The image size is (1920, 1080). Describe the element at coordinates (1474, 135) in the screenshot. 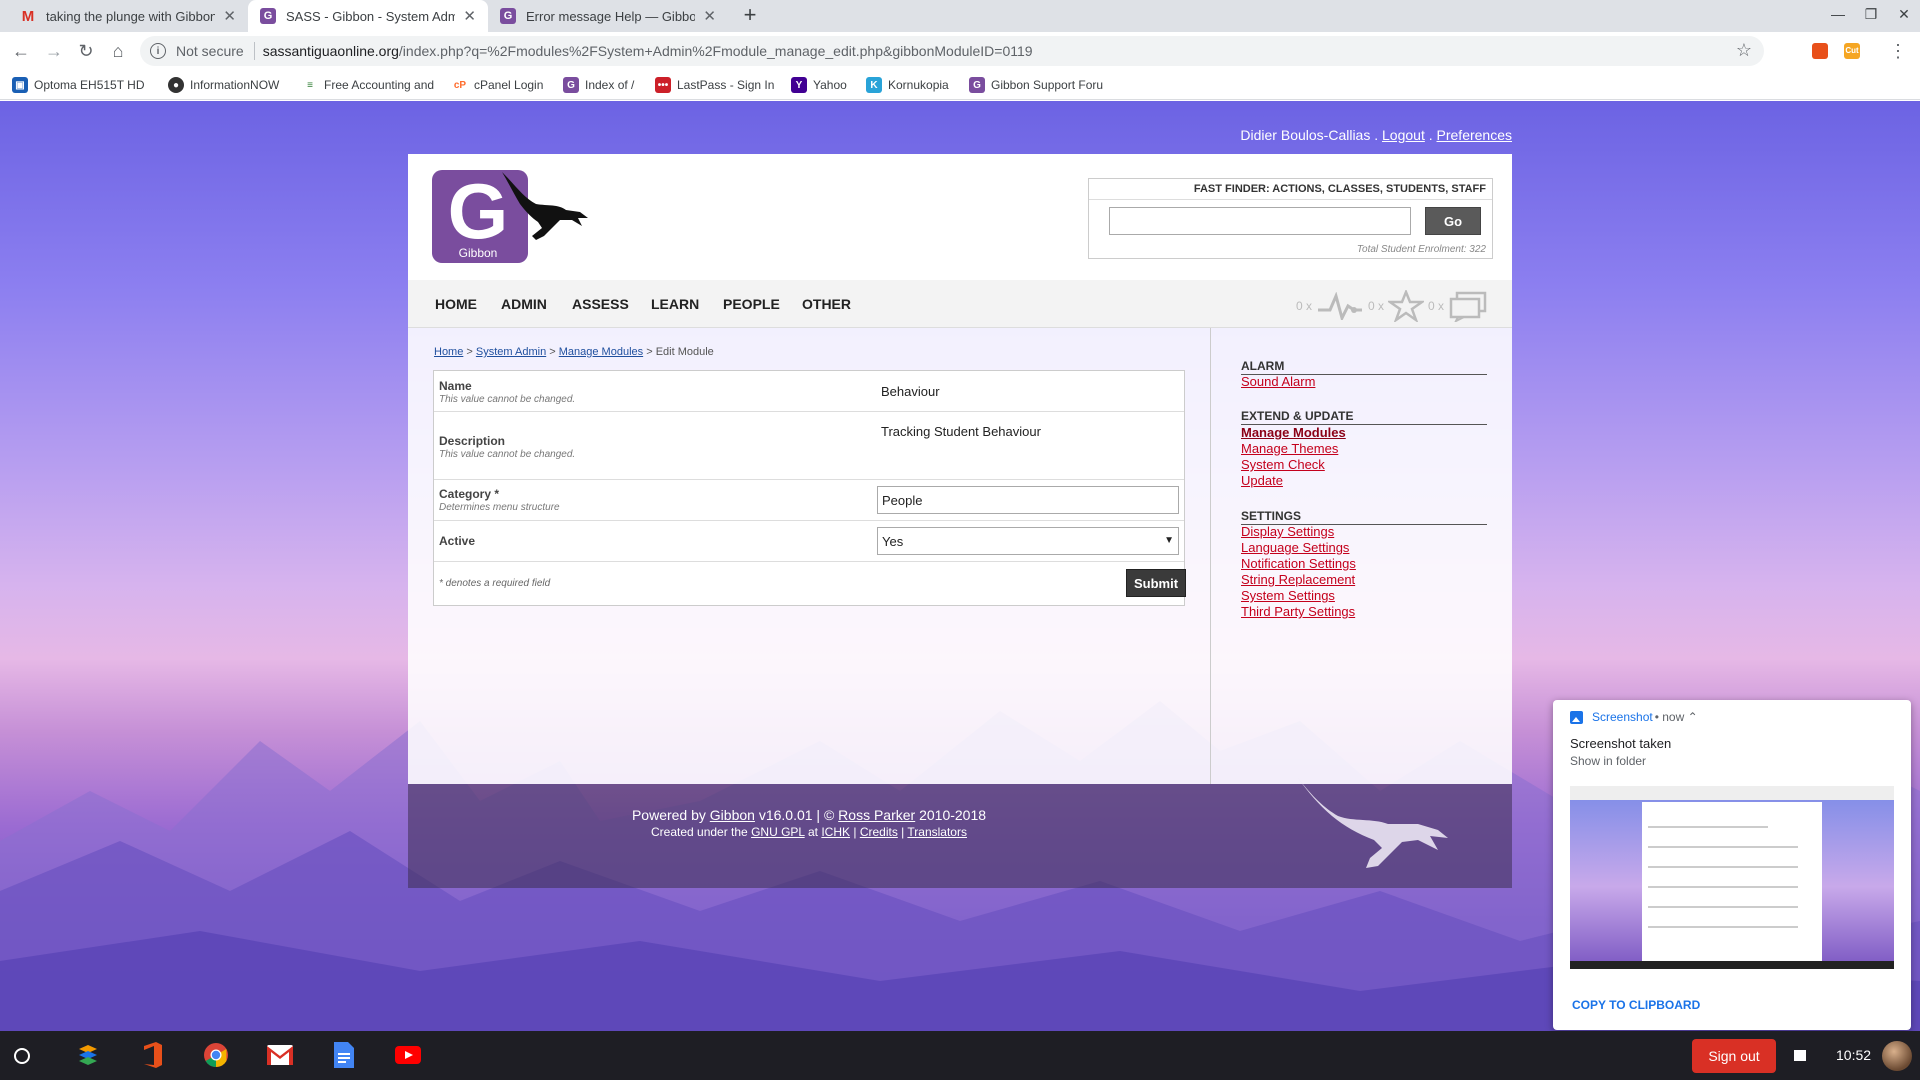

I see `preferences-link: Preferences` at that location.